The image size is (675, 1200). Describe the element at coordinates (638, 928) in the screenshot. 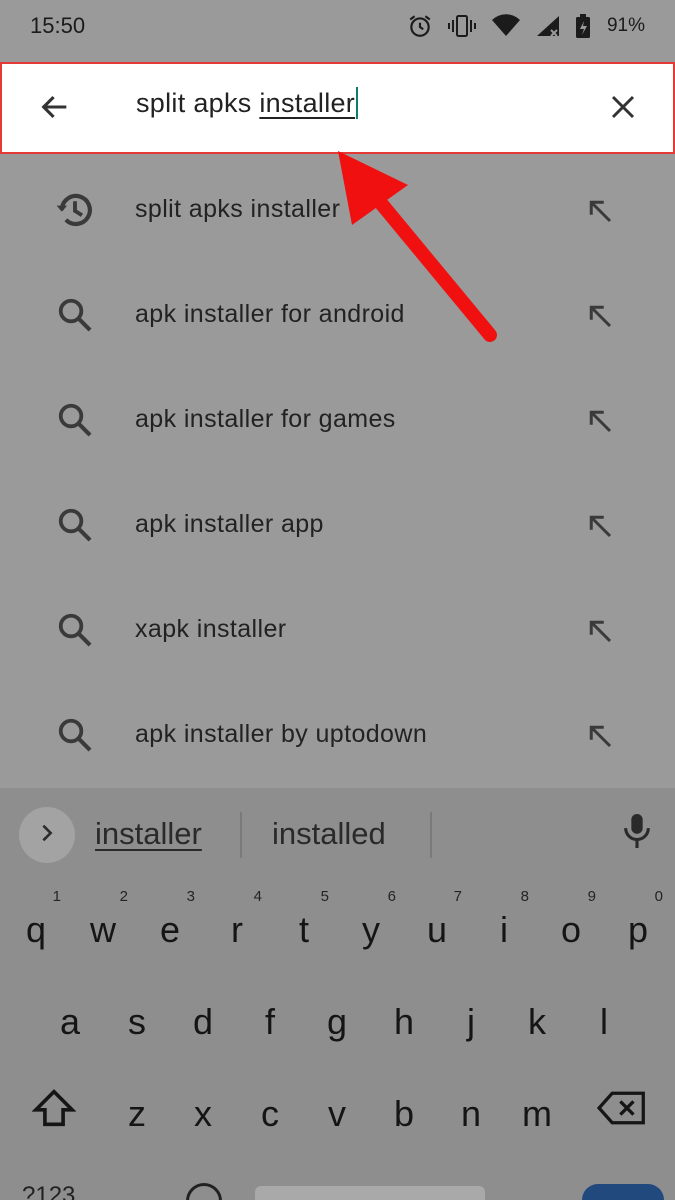

I see `key: p0` at that location.